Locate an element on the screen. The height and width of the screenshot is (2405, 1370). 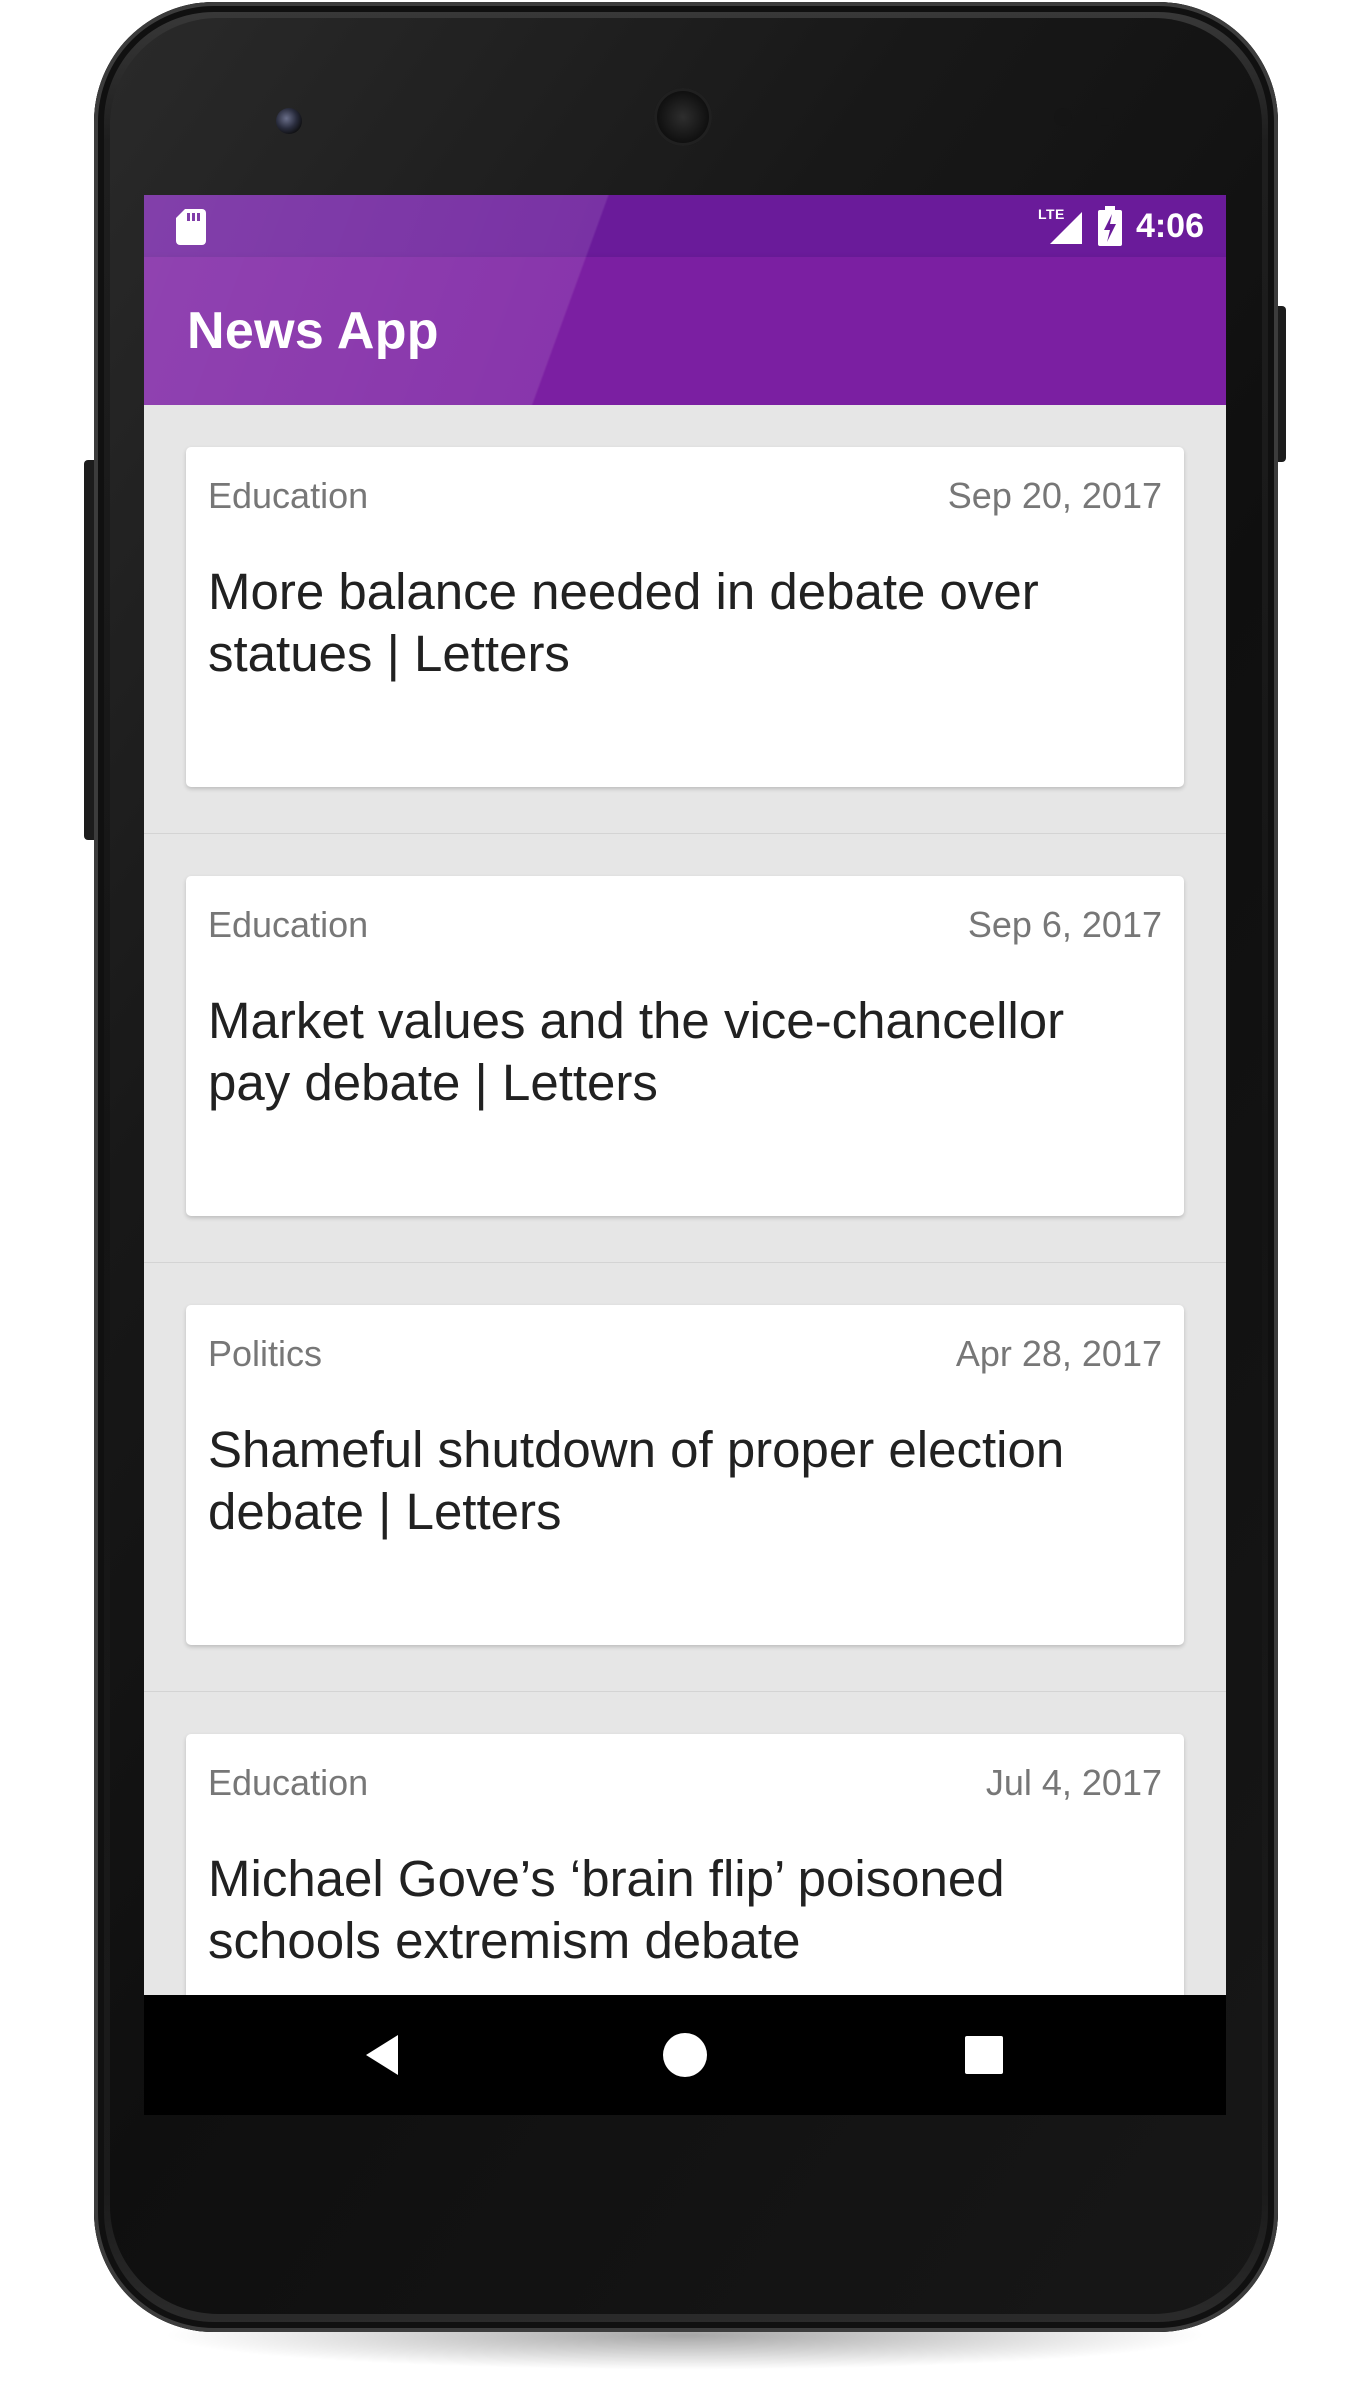
system-navigation-bar is located at coordinates (685, 2055).